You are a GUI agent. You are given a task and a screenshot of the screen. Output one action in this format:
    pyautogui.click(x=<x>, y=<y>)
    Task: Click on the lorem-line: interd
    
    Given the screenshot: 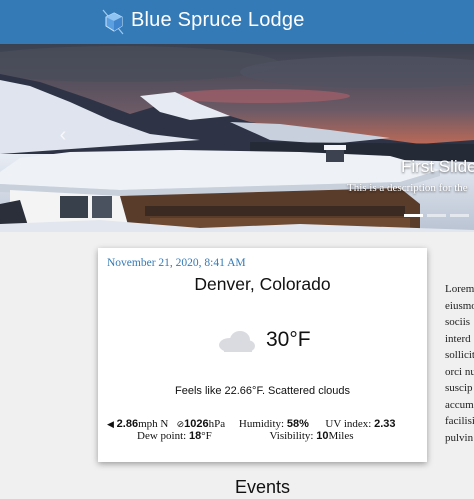 What is the action you would take?
    pyautogui.click(x=458, y=338)
    